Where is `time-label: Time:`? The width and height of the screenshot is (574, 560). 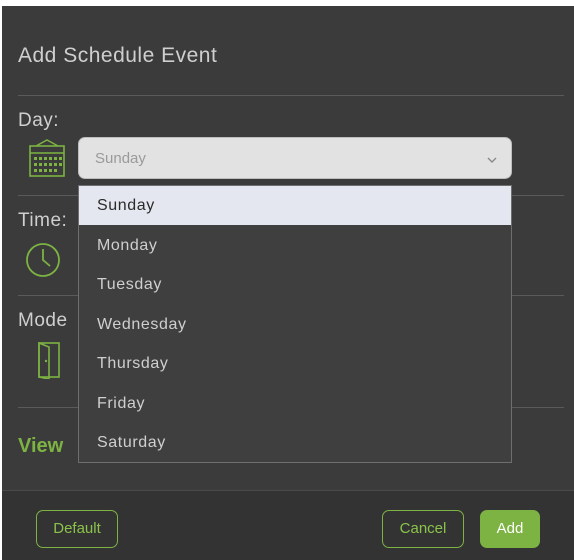 time-label: Time: is located at coordinates (43, 220).